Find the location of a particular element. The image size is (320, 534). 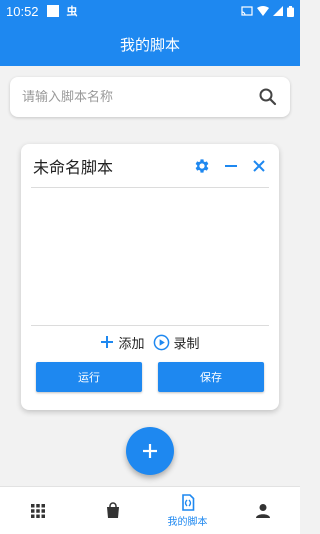

tools-divider is located at coordinates (150, 325).